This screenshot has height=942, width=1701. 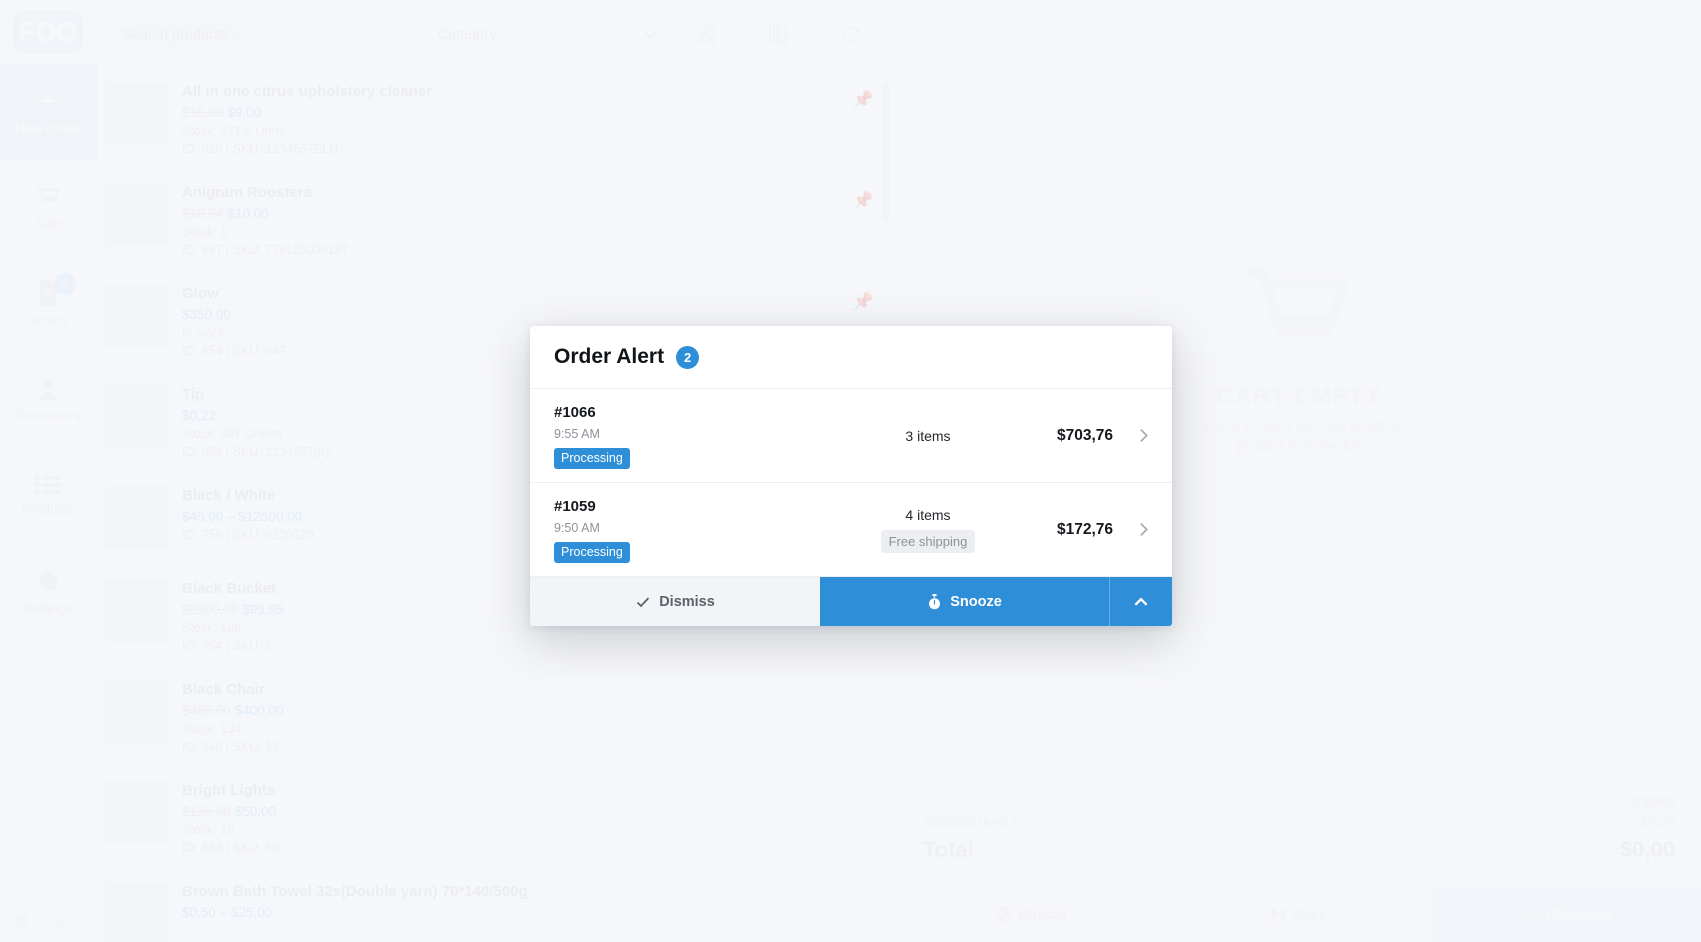 I want to click on chevron-up-icon, so click(x=1141, y=602).